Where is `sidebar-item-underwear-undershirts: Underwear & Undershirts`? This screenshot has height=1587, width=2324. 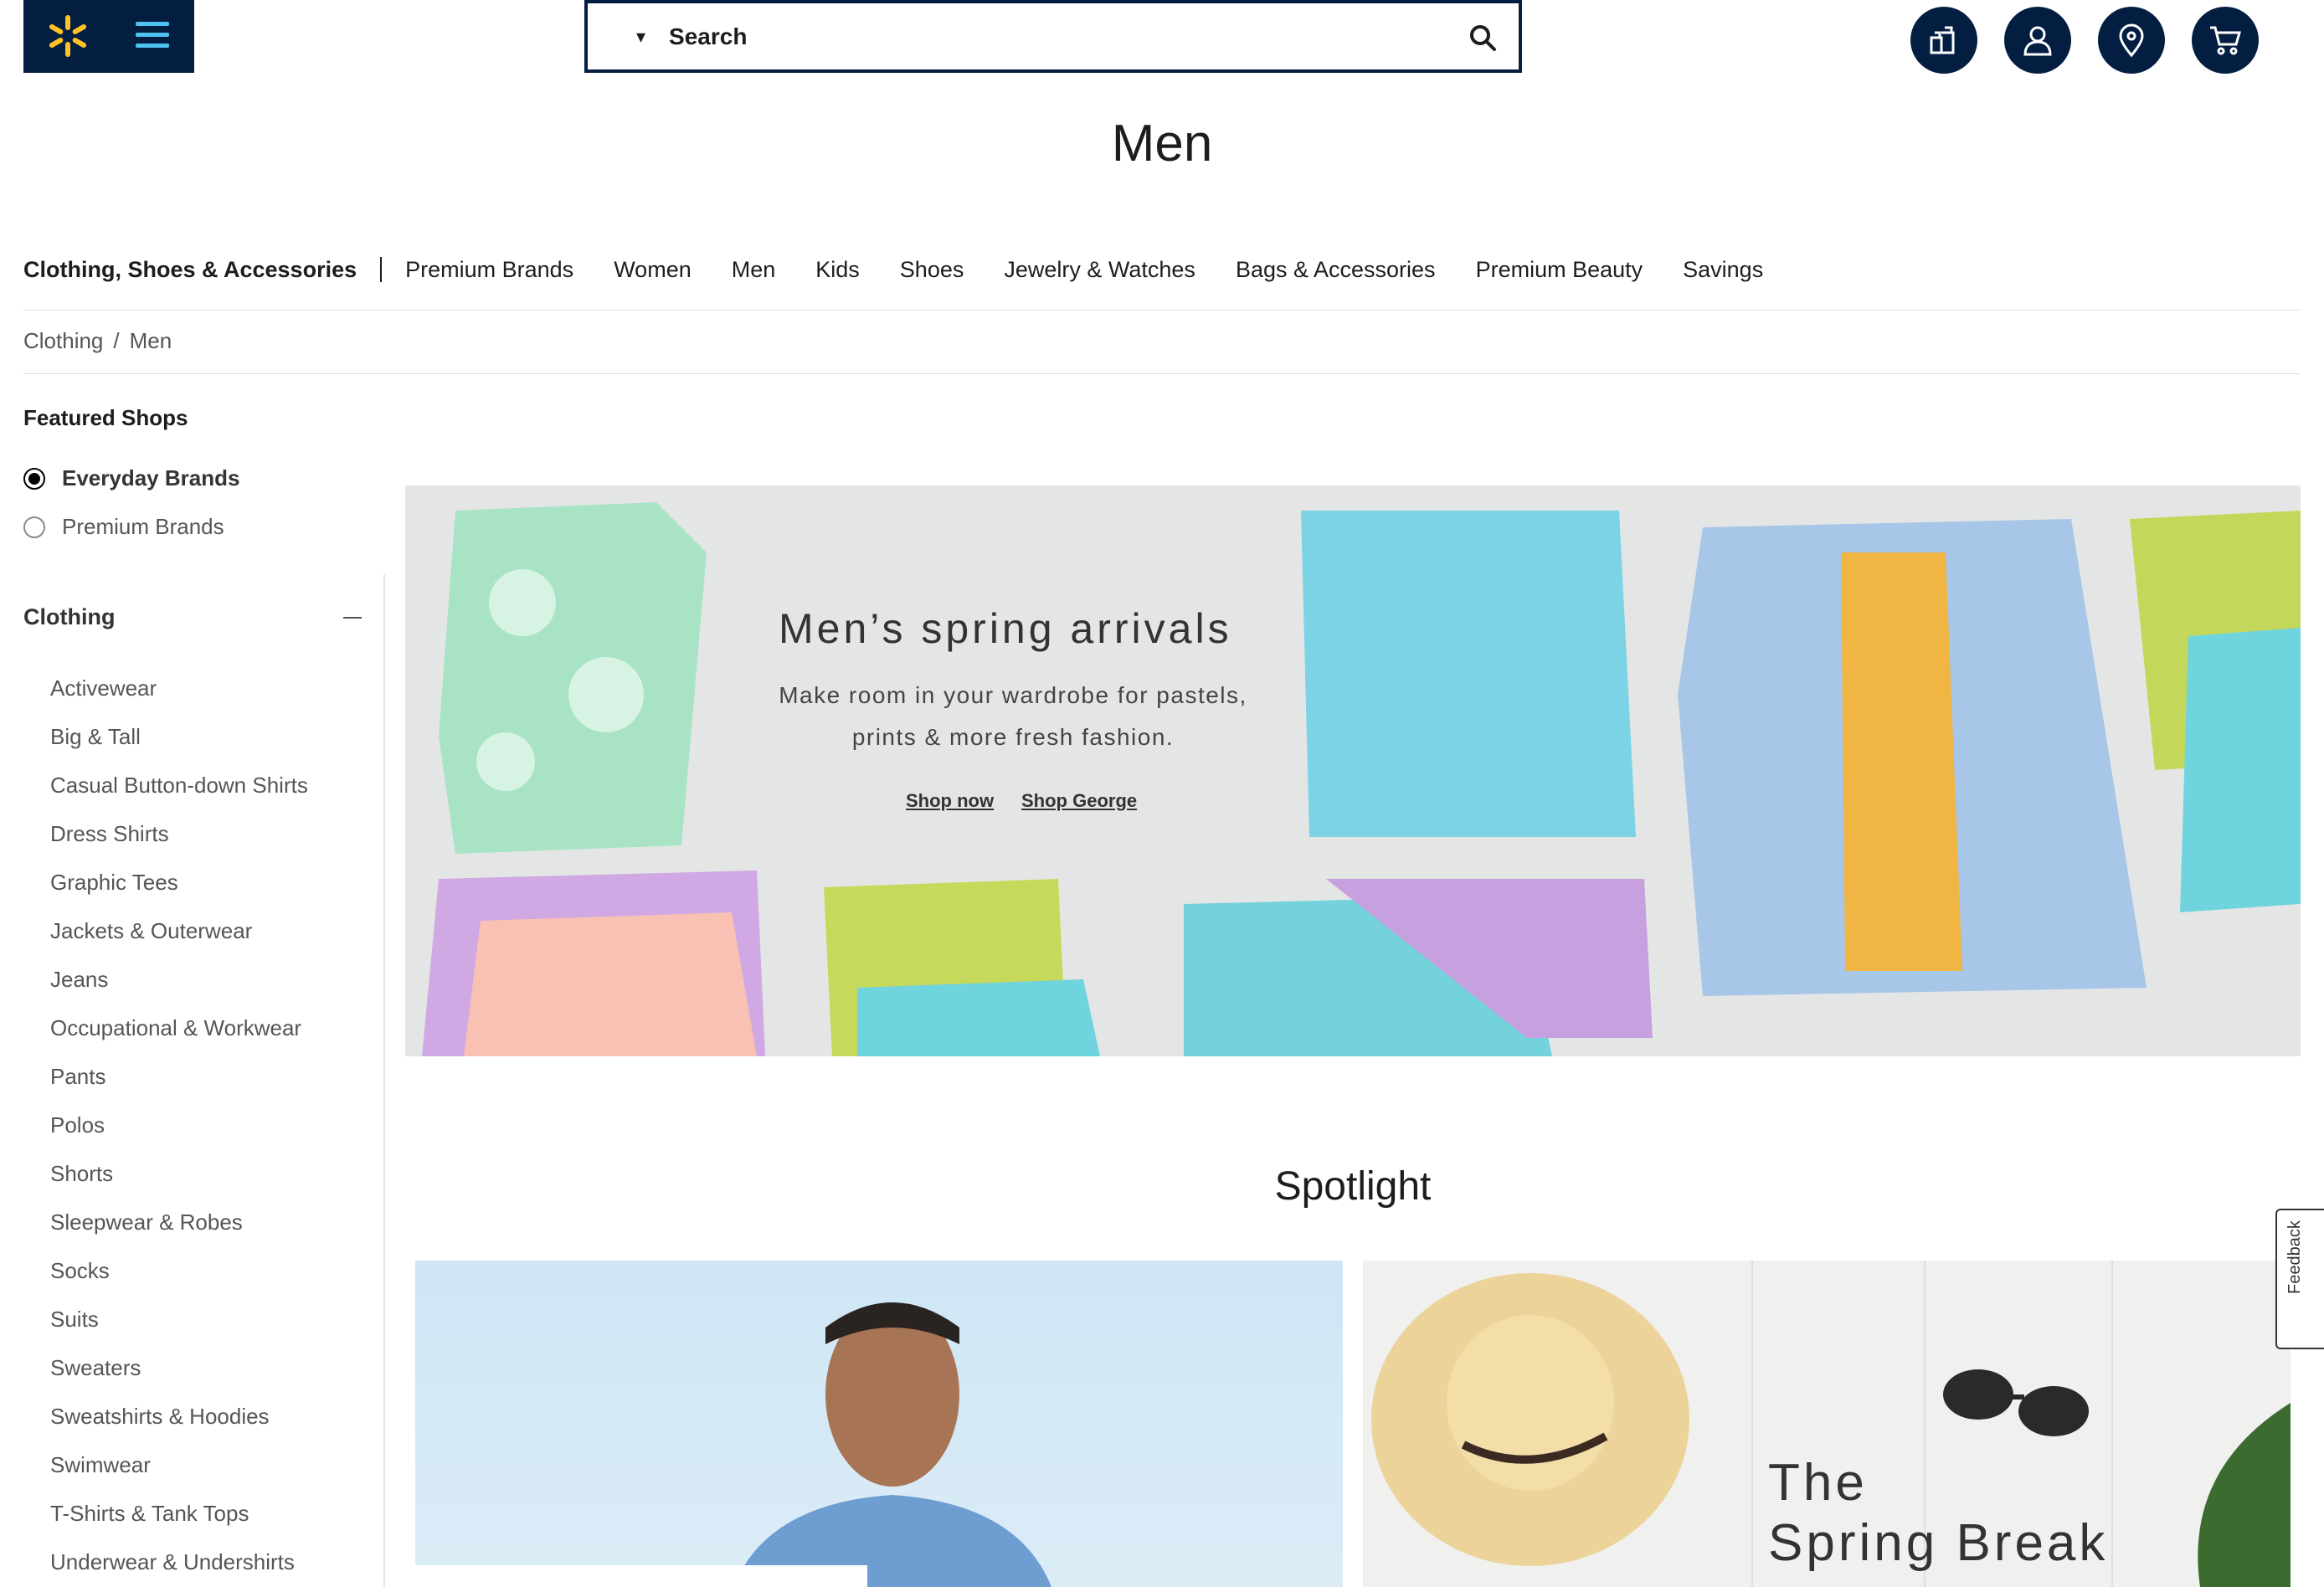
sidebar-item-underwear-undershirts: Underwear & Undershirts is located at coordinates (179, 1565).